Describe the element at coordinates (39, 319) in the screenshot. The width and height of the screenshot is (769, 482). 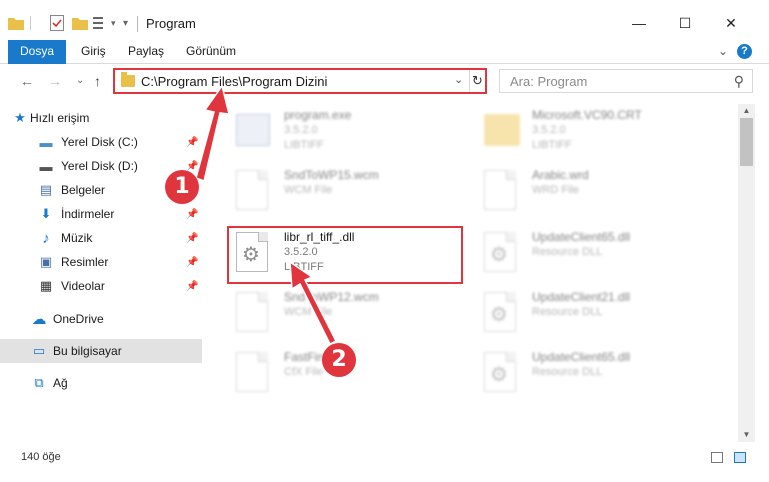
I see `cloud-icon: ☁` at that location.